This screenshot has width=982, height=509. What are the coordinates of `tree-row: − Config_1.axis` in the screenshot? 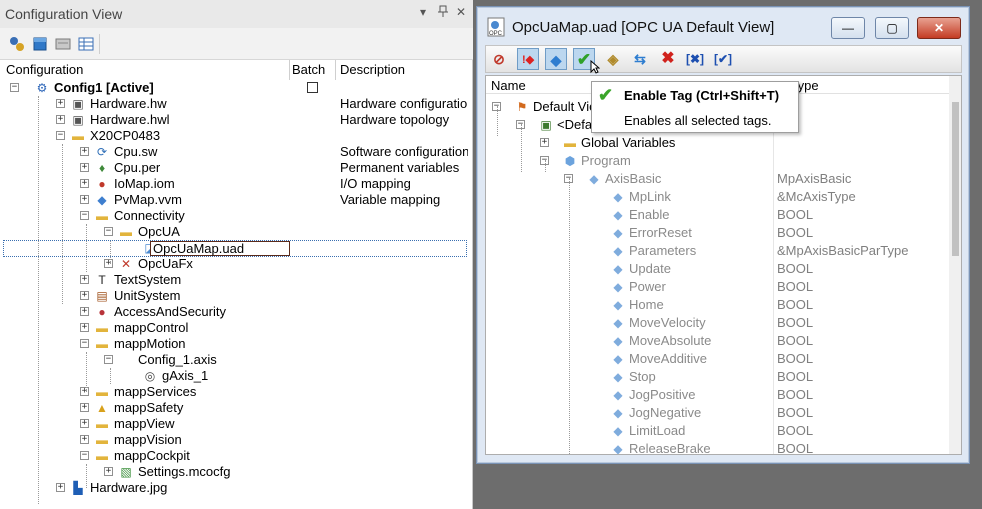 It's located at (235, 360).